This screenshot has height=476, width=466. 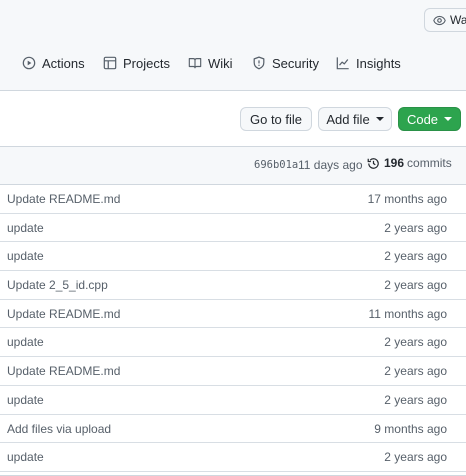 What do you see at coordinates (342, 63) in the screenshot?
I see `graph-icon` at bounding box center [342, 63].